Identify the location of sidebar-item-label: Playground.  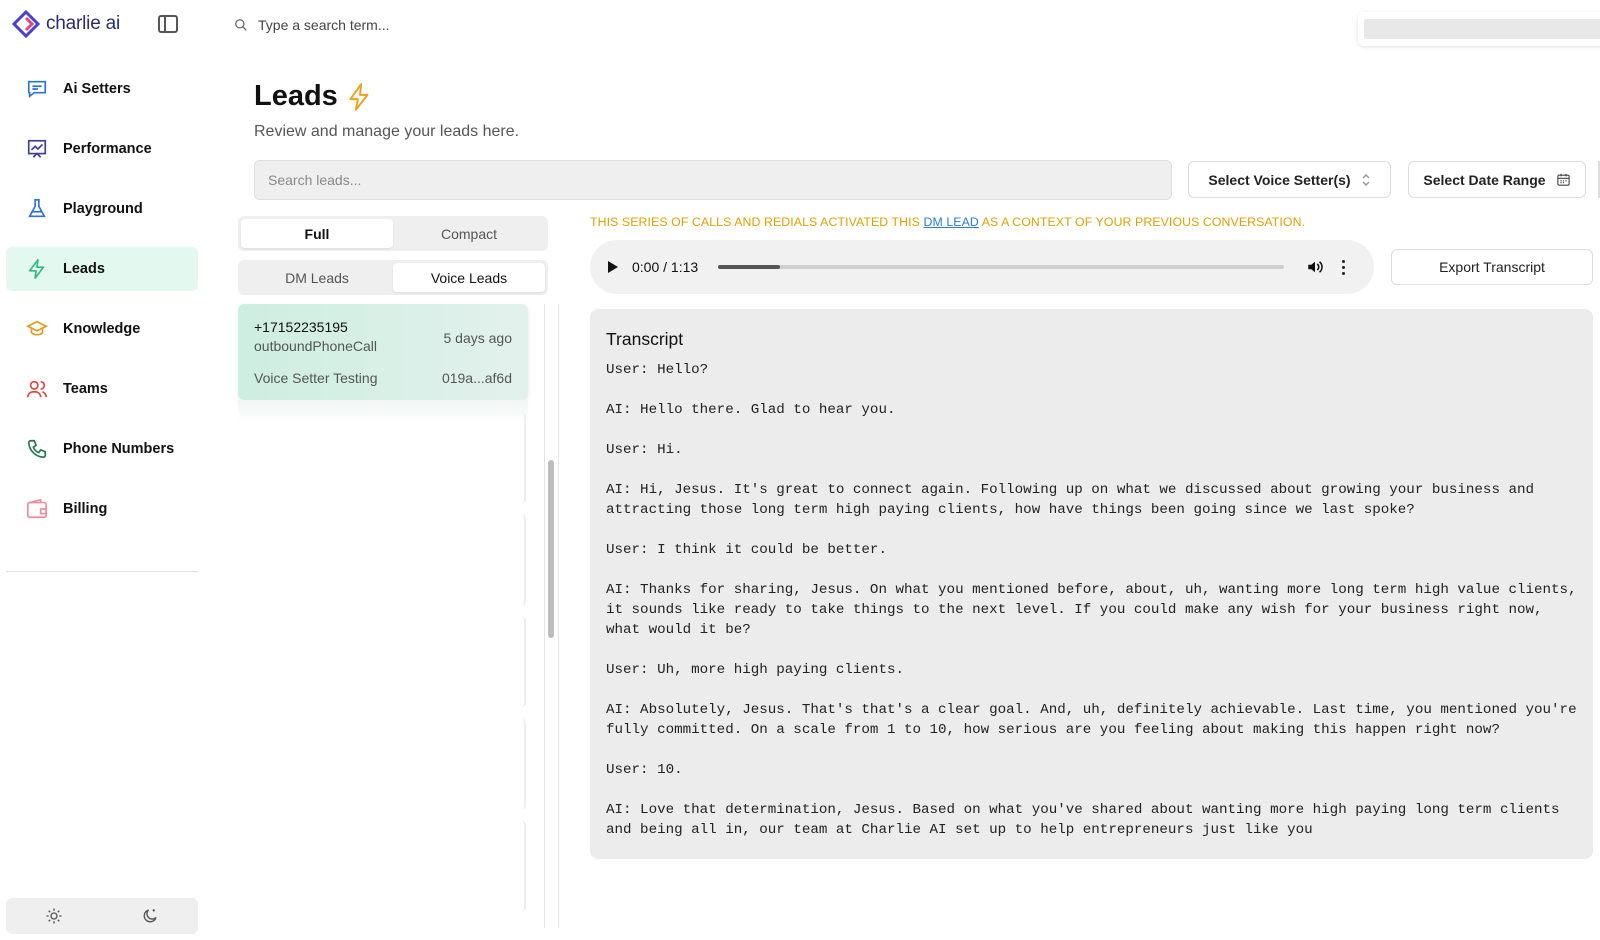
(103, 209).